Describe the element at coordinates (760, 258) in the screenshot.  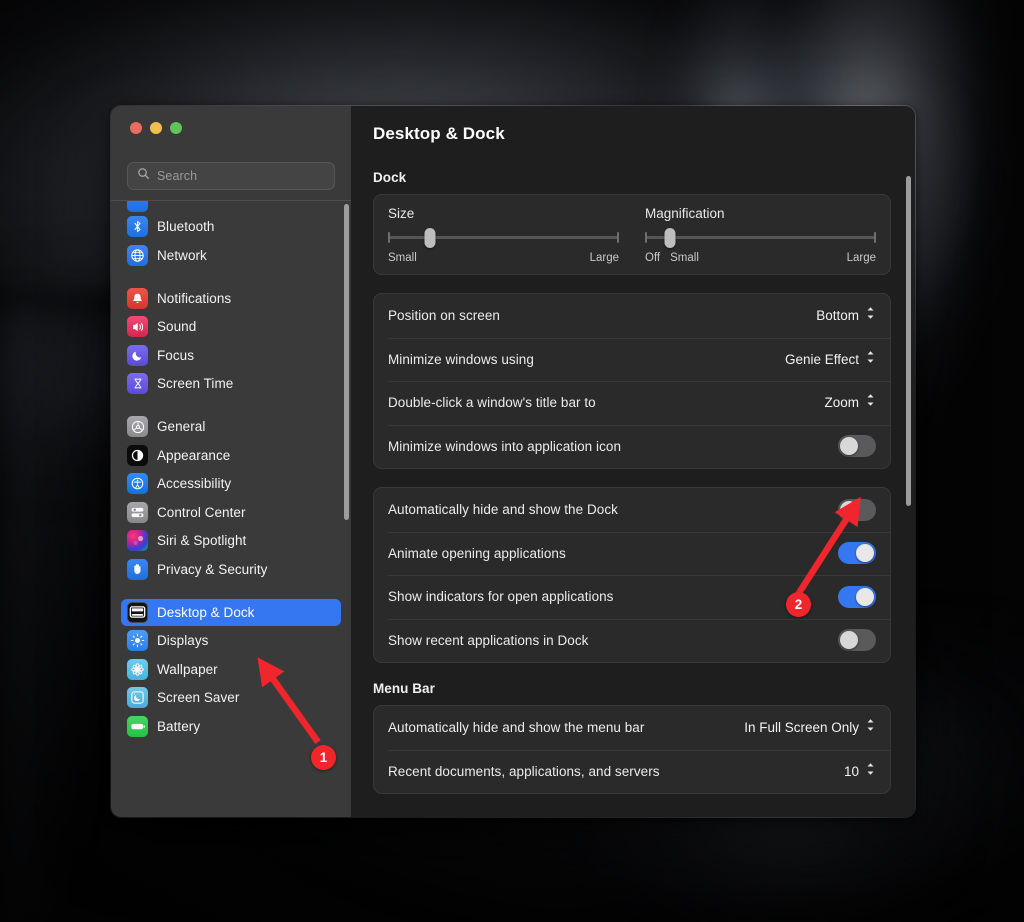
I see `slider-labels: Off Small Large` at that location.